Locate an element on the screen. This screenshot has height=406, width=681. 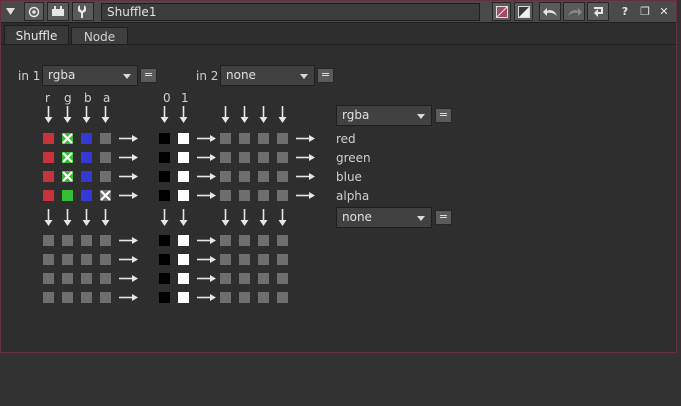
node-name-field: Shuffle1 is located at coordinates (290, 12).